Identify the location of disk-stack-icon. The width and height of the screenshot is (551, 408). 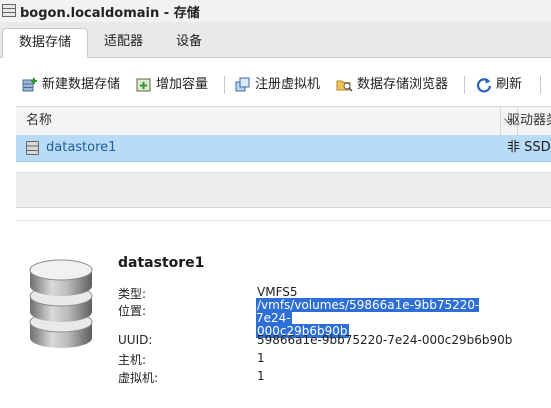
(61, 303).